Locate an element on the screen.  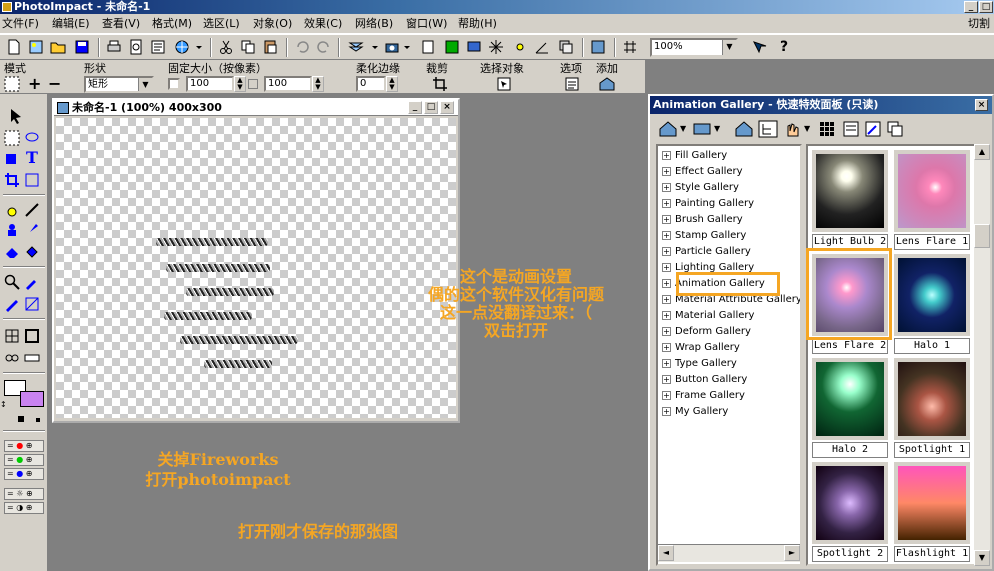
print-icon is located at coordinates (114, 47).